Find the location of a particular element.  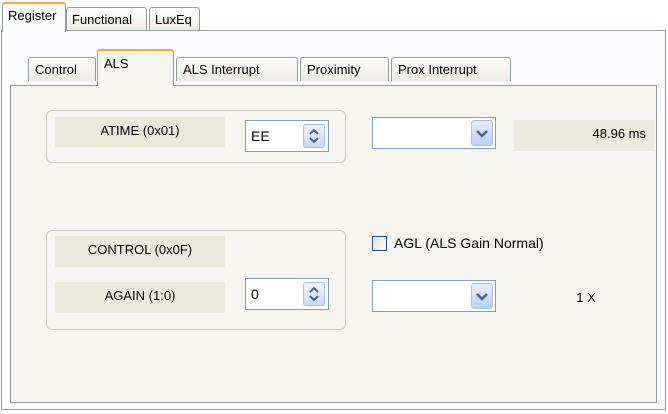

gain-readout: 1 X is located at coordinates (586, 297).